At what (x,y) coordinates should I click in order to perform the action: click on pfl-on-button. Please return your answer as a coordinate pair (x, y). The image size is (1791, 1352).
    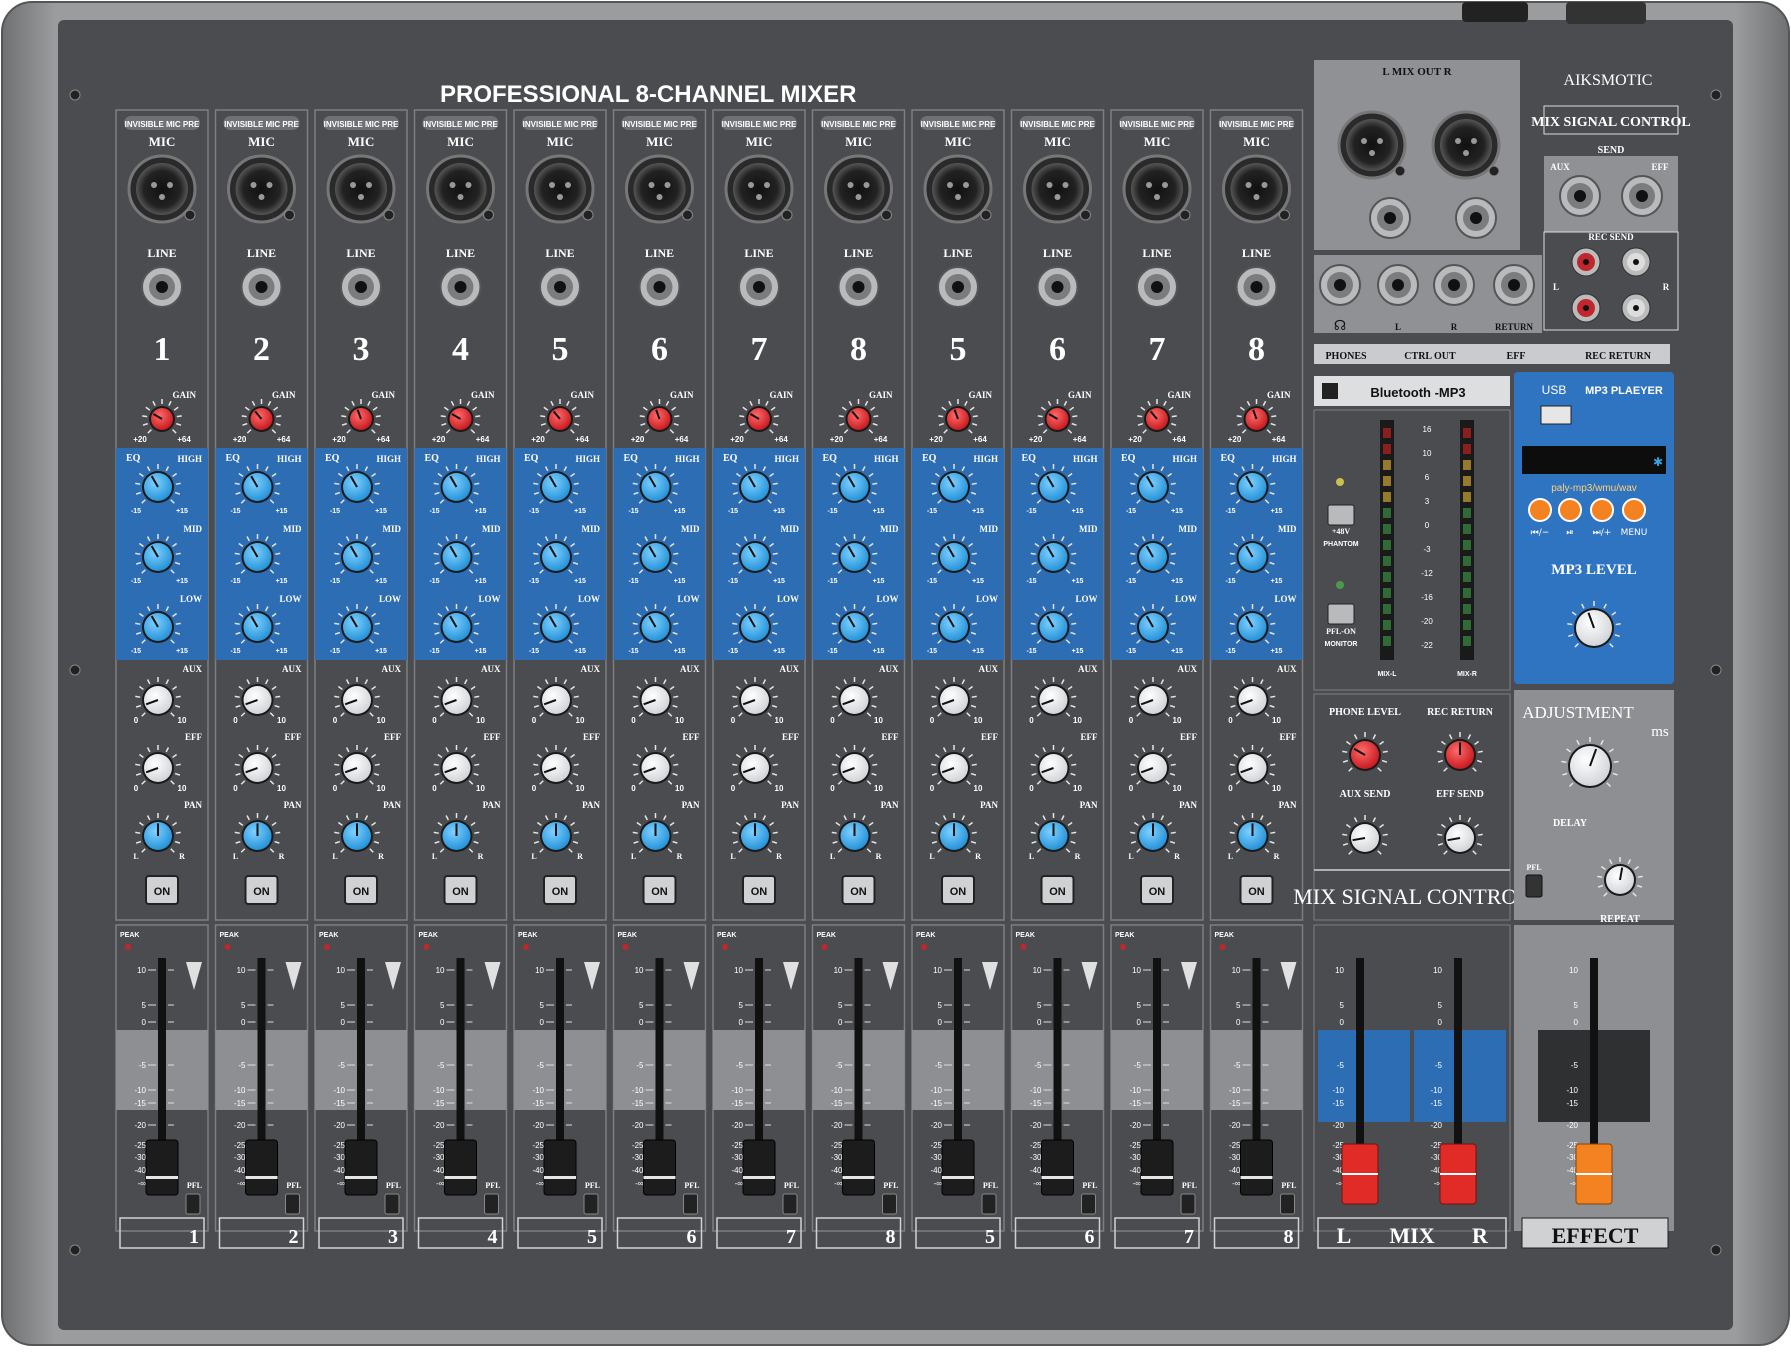
    Looking at the image, I should click on (1341, 614).